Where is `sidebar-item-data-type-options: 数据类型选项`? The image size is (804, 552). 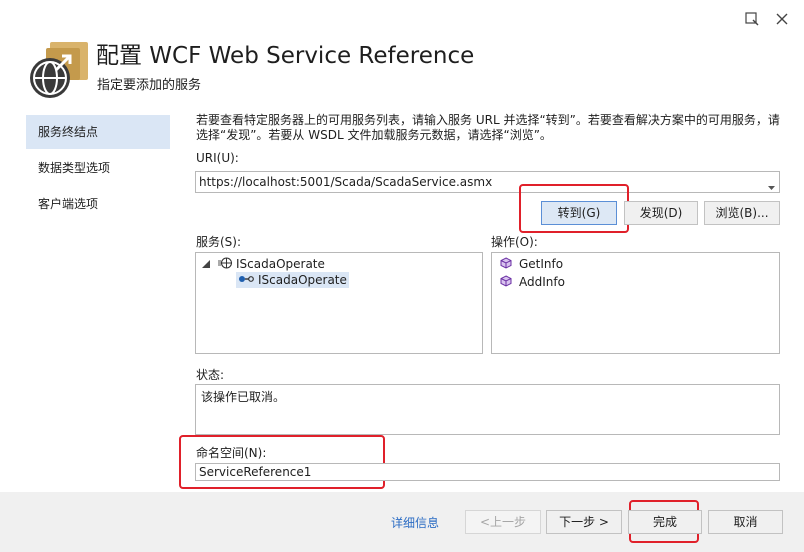
sidebar-item-data-type-options: 数据类型选项 is located at coordinates (98, 168).